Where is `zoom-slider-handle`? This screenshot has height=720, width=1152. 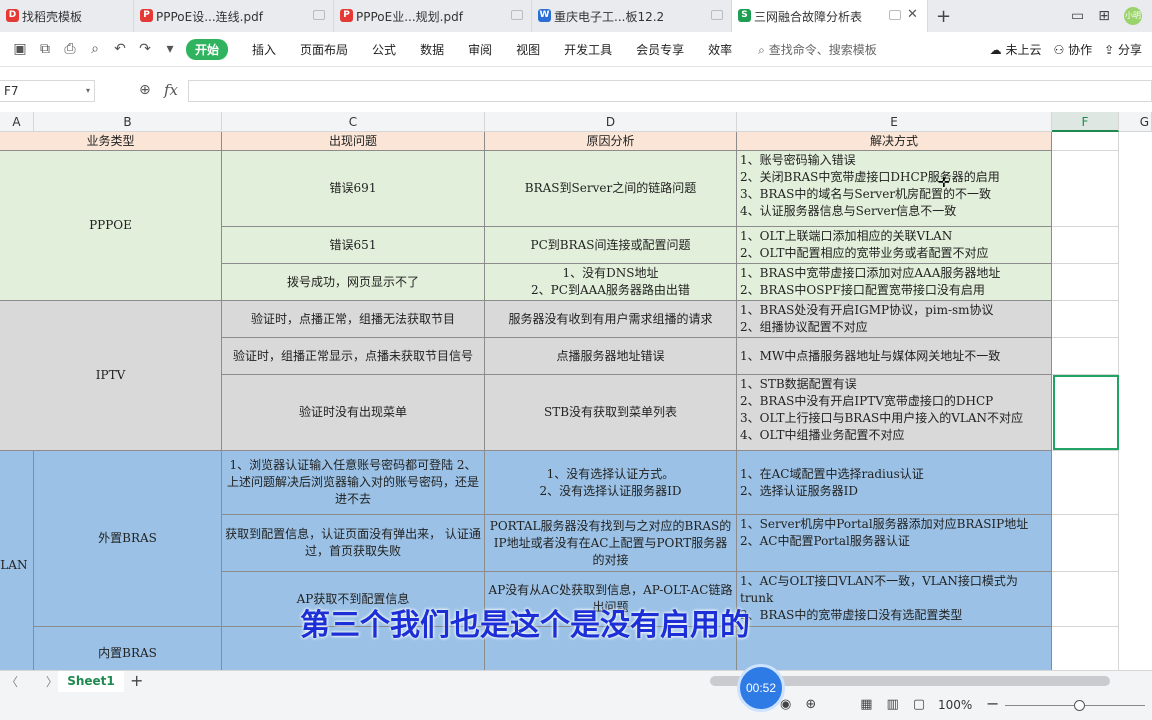
zoom-slider-handle is located at coordinates (1079, 705).